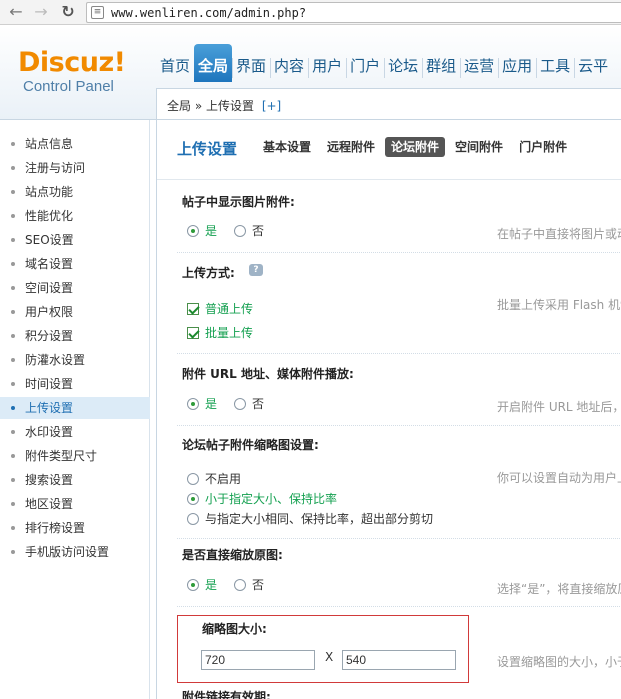 The width and height of the screenshot is (621, 699). What do you see at coordinates (214, 478) in the screenshot?
I see `radio-thumbnail-disabled: 不启用` at bounding box center [214, 478].